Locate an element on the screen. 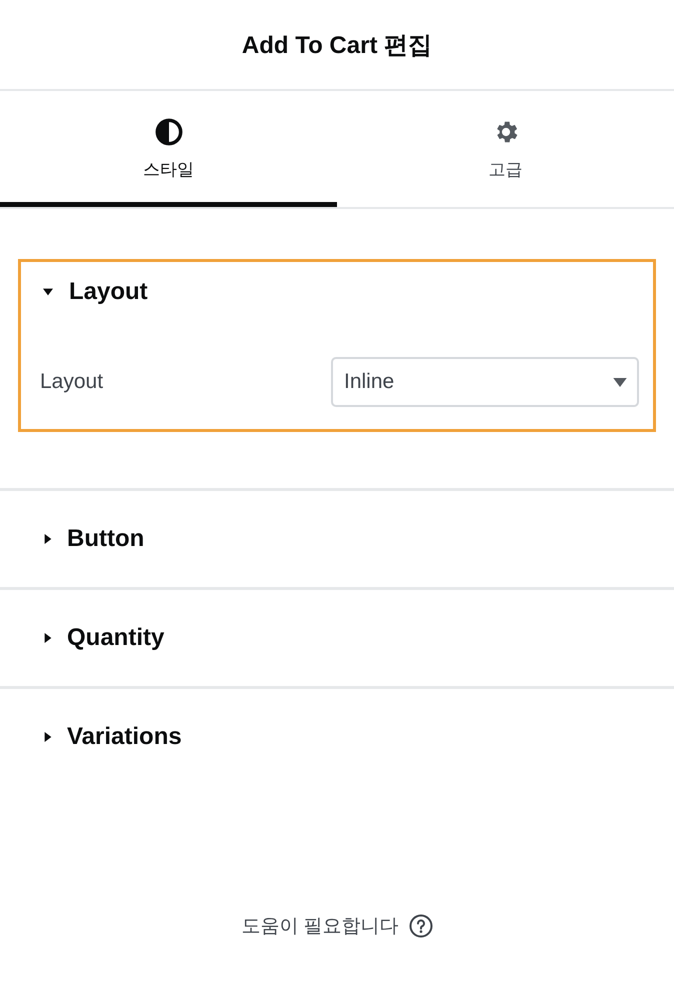  panel-title: Add To Cart 편집 is located at coordinates (337, 45).